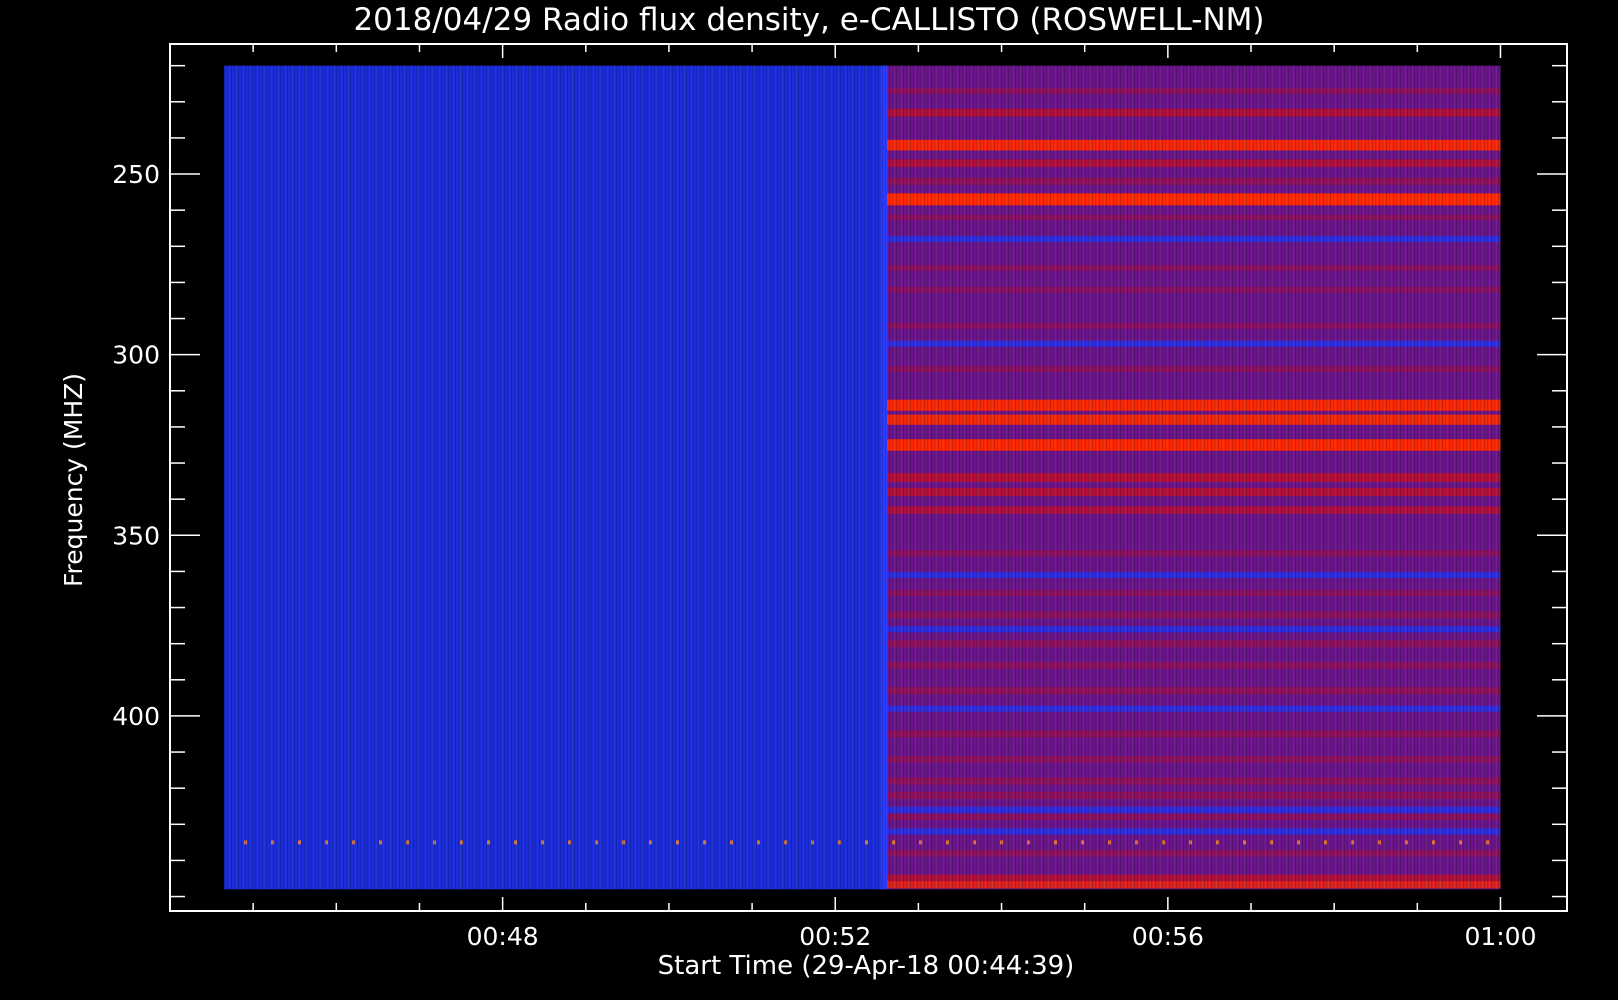 The width and height of the screenshot is (1618, 1000). Describe the element at coordinates (835, 936) in the screenshot. I see `x-tick-label: 00:52` at that location.